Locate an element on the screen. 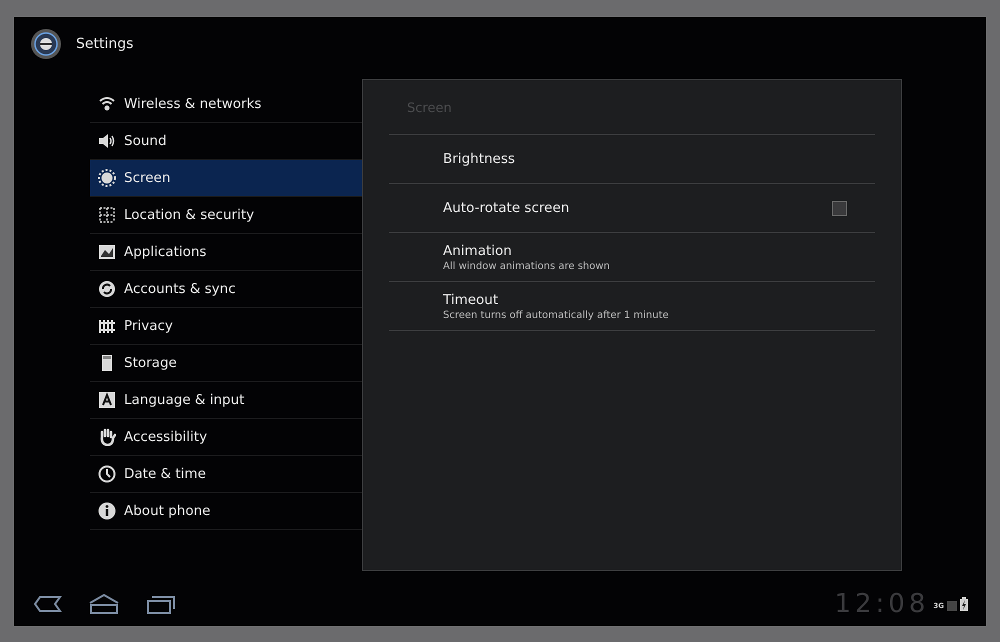  settings-row: Animation All window animations are shown is located at coordinates (632, 257).